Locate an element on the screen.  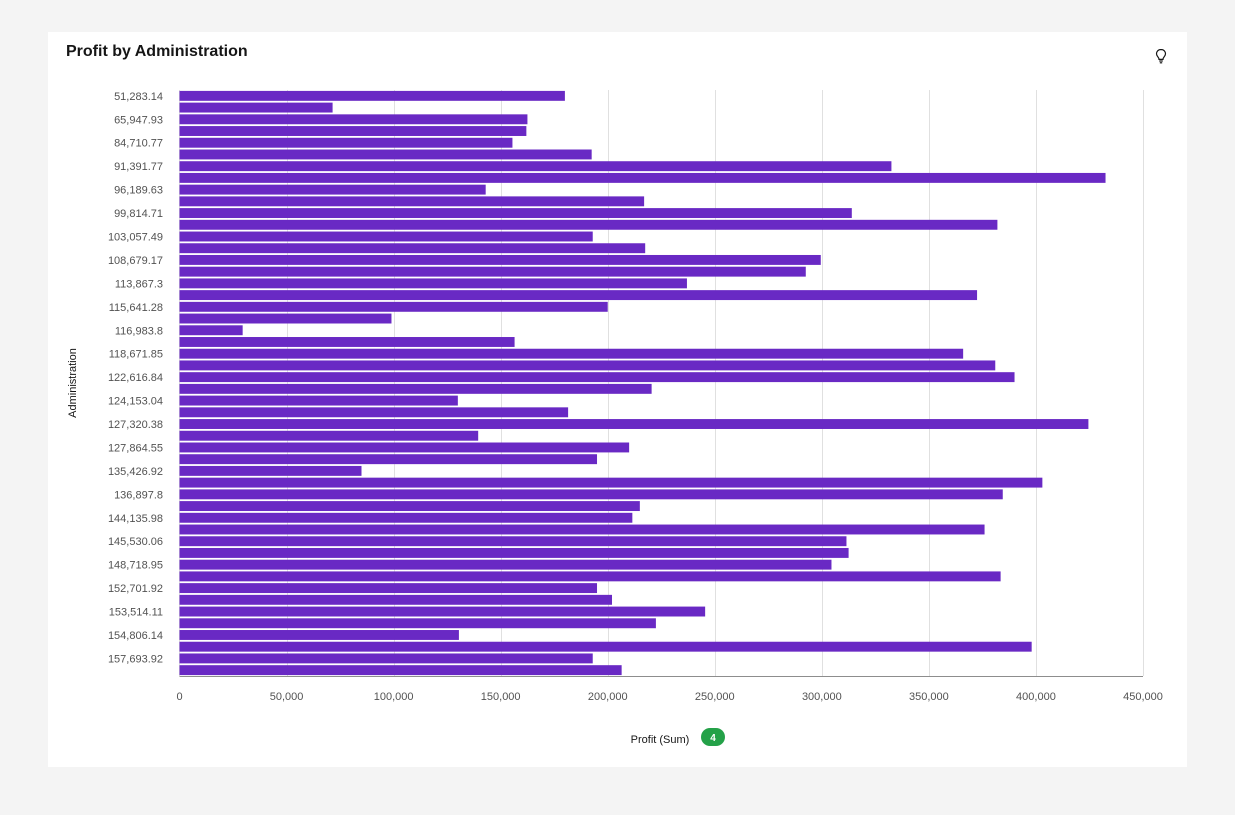
y-category-label: 115,641.28 is located at coordinates (136, 308).